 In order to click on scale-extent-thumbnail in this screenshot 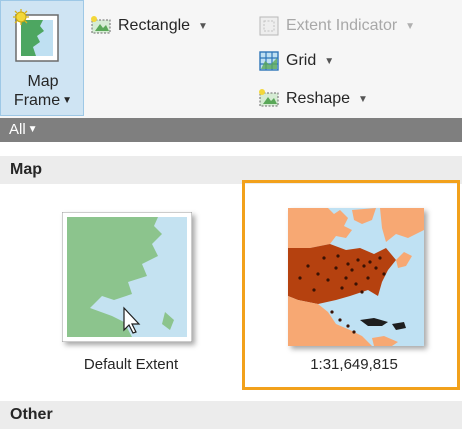, I will do `click(356, 277)`.